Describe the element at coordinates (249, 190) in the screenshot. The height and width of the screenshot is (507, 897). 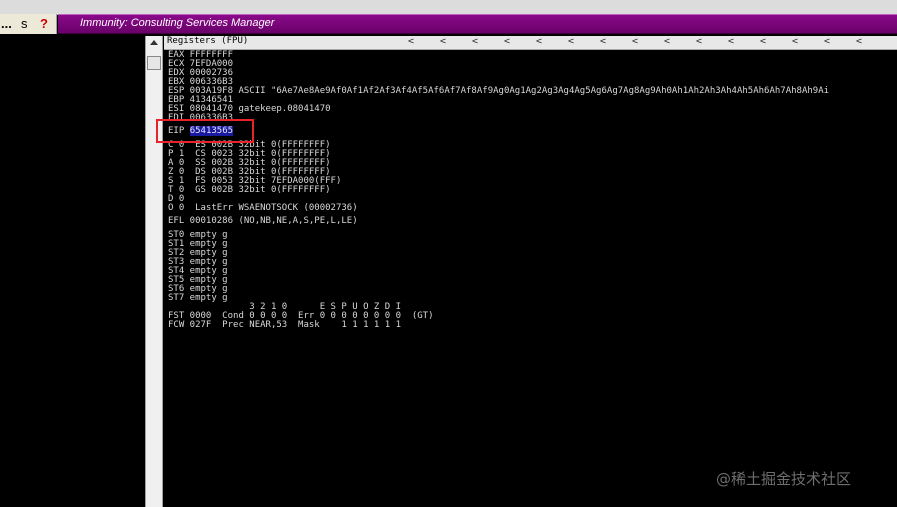
I see `flag-line-t: T 0 GS 002B 32bit 0(FFFFFFFF)` at that location.